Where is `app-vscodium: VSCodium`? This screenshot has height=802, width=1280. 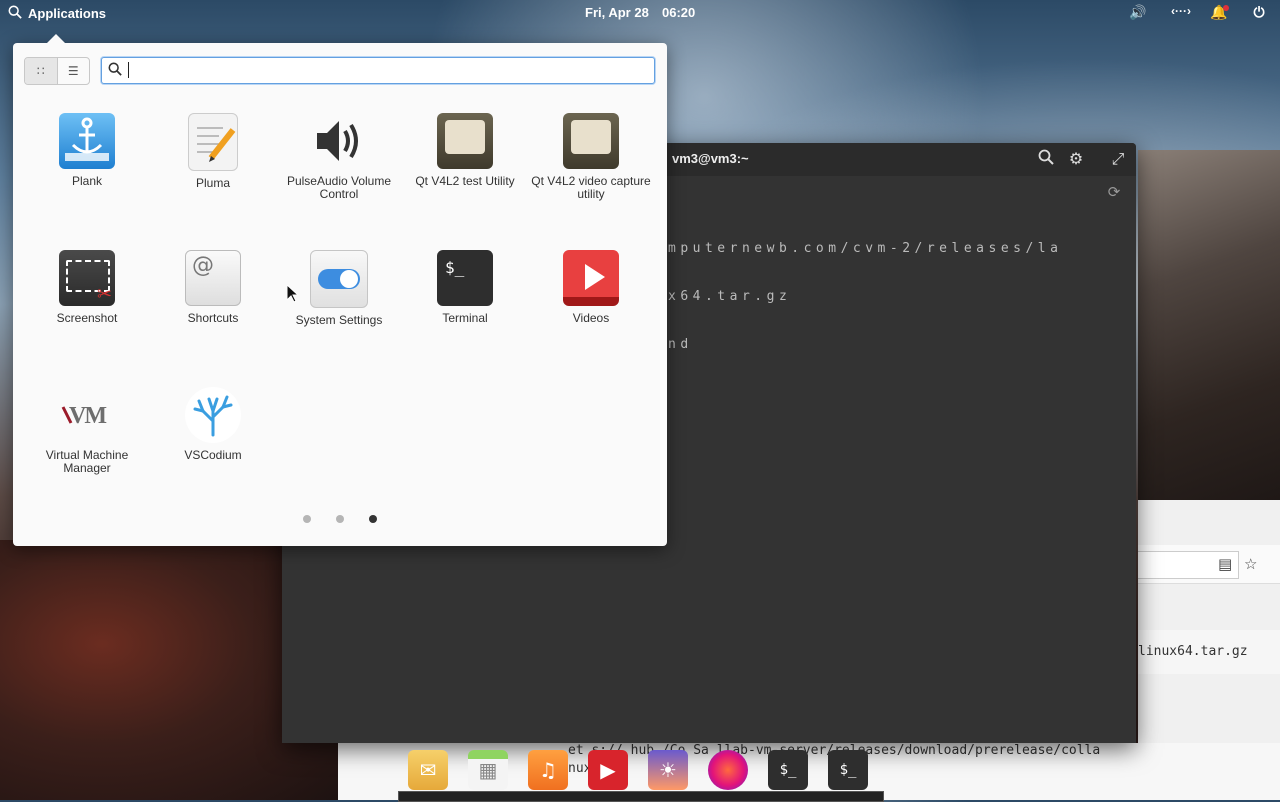
app-vscodium: VSCodium is located at coordinates (213, 424).